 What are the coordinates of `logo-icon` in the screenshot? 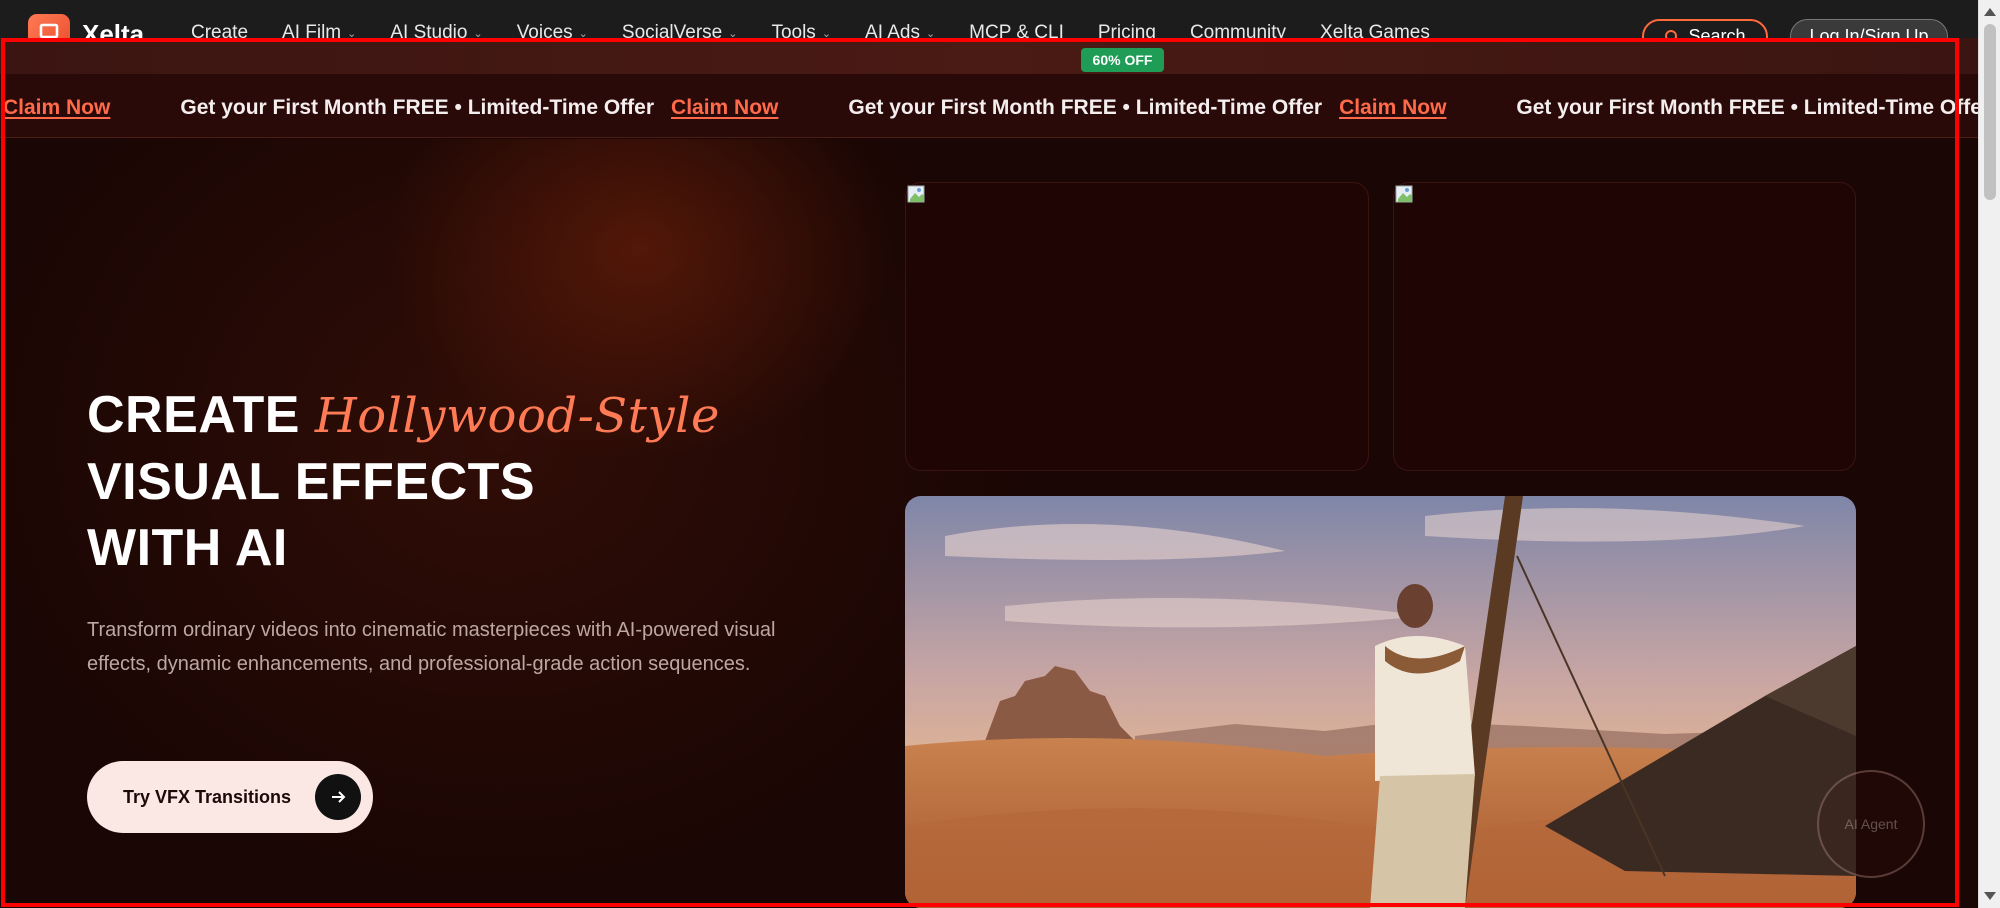 It's located at (49, 26).